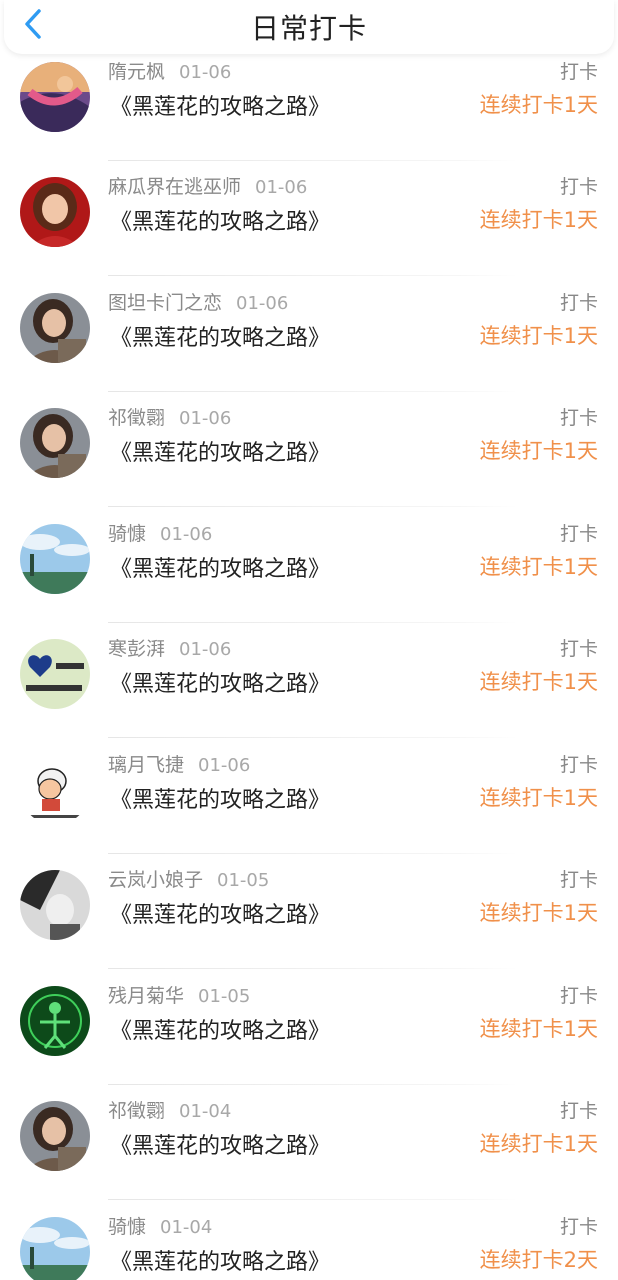 The width and height of the screenshot is (618, 1280). I want to click on user-name: 图坦卡门之恋, so click(165, 303).